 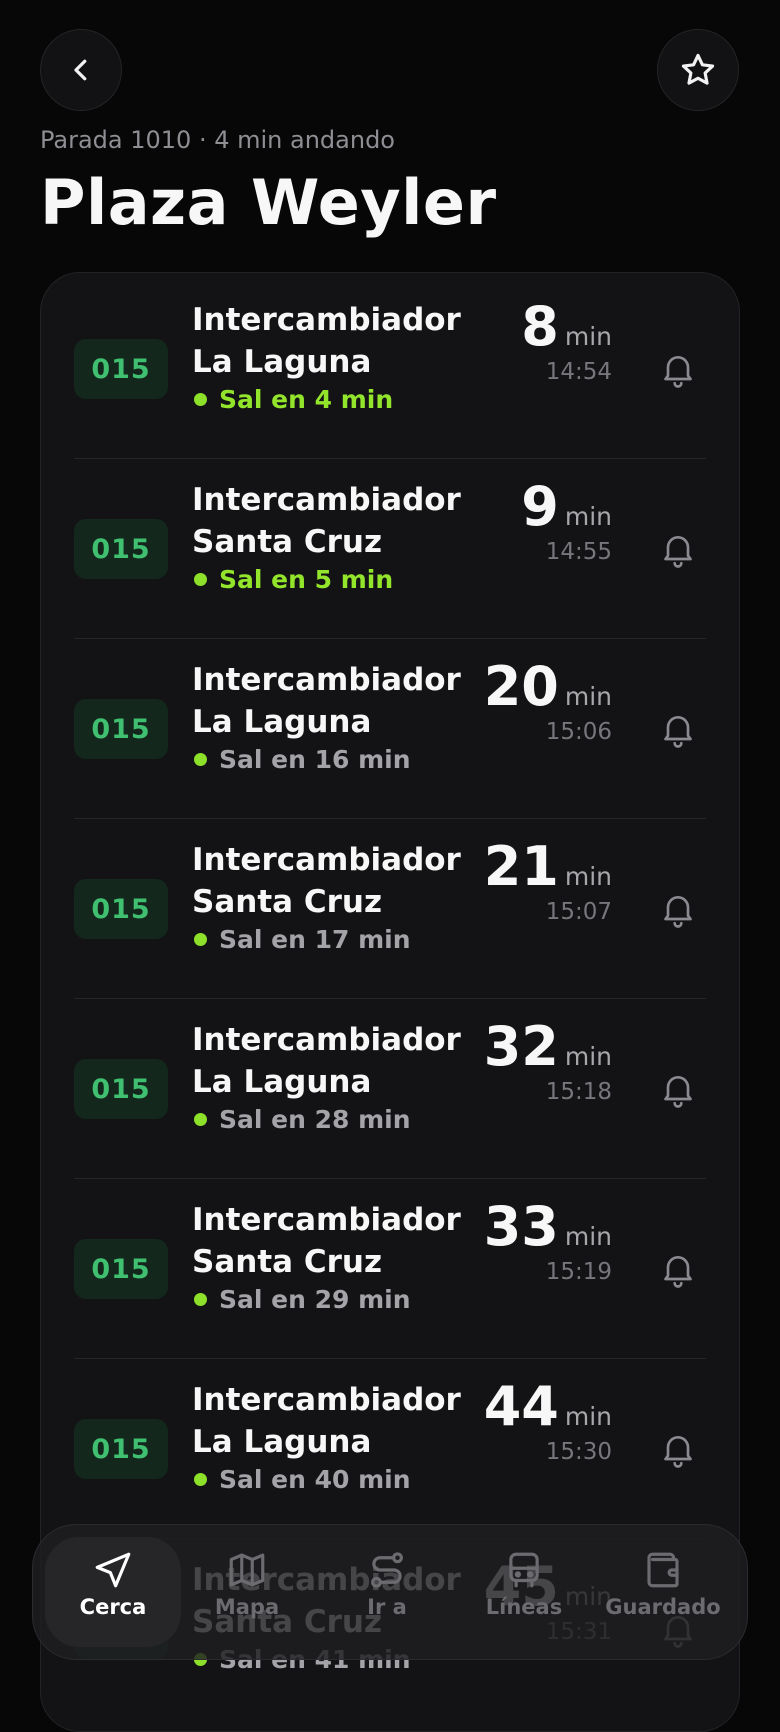 I want to click on stop-info: Parada 1010 · 4 min andando, so click(x=217, y=140).